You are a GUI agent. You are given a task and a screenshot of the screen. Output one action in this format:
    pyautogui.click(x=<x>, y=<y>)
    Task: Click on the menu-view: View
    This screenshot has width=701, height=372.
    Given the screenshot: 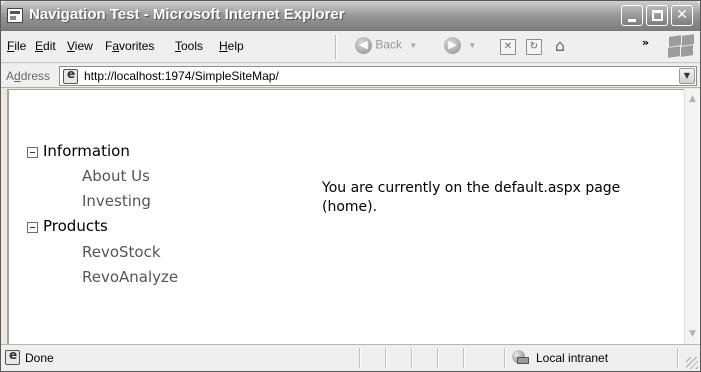 What is the action you would take?
    pyautogui.click(x=80, y=46)
    